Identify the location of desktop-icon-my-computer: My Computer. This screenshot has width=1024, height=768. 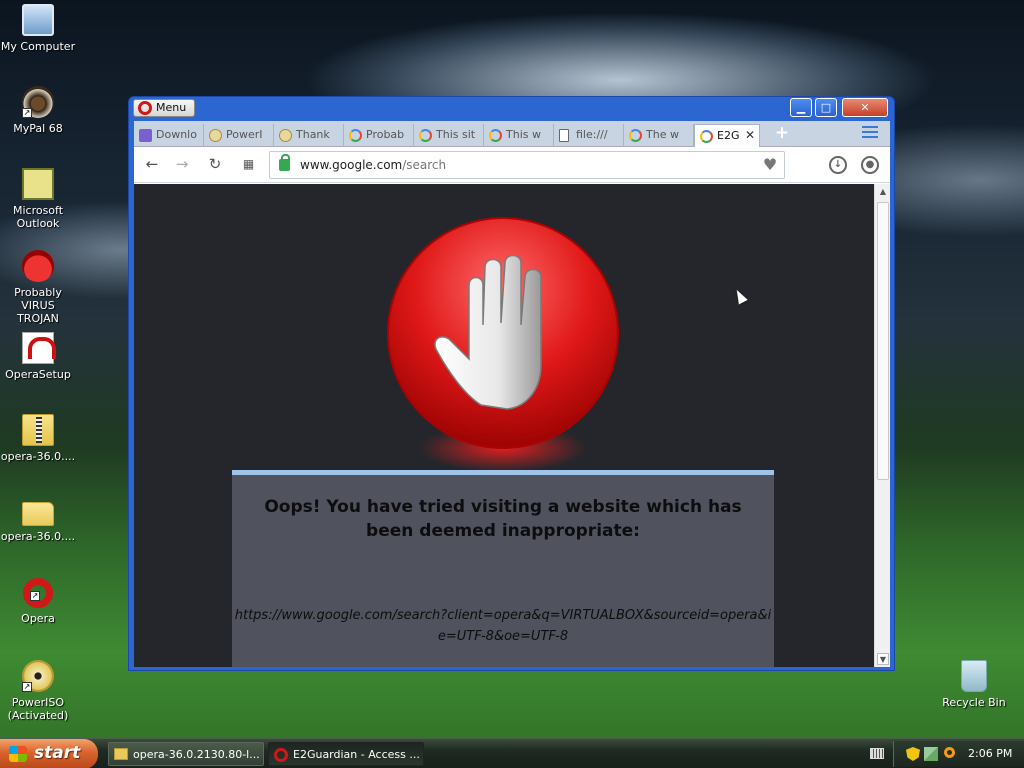
(38, 28).